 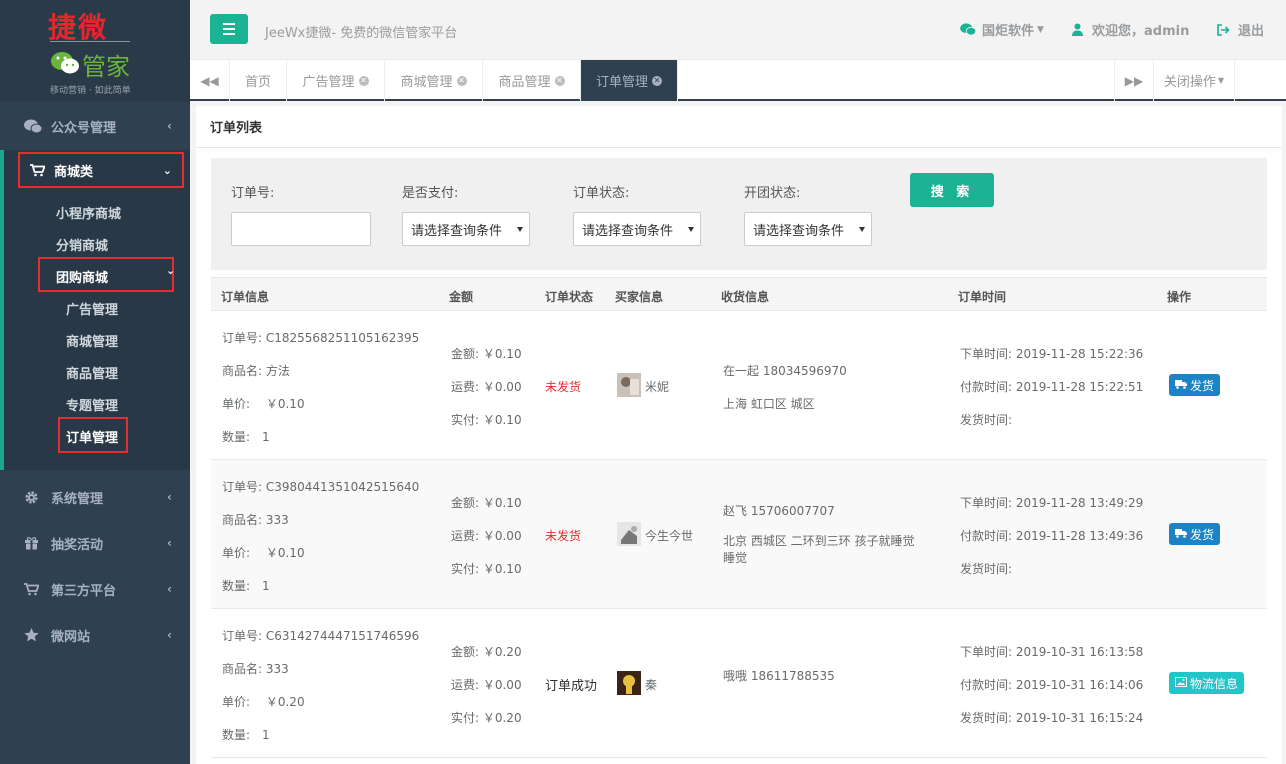 I want to click on tab-product-manage: 商品管理 ✕, so click(x=532, y=80).